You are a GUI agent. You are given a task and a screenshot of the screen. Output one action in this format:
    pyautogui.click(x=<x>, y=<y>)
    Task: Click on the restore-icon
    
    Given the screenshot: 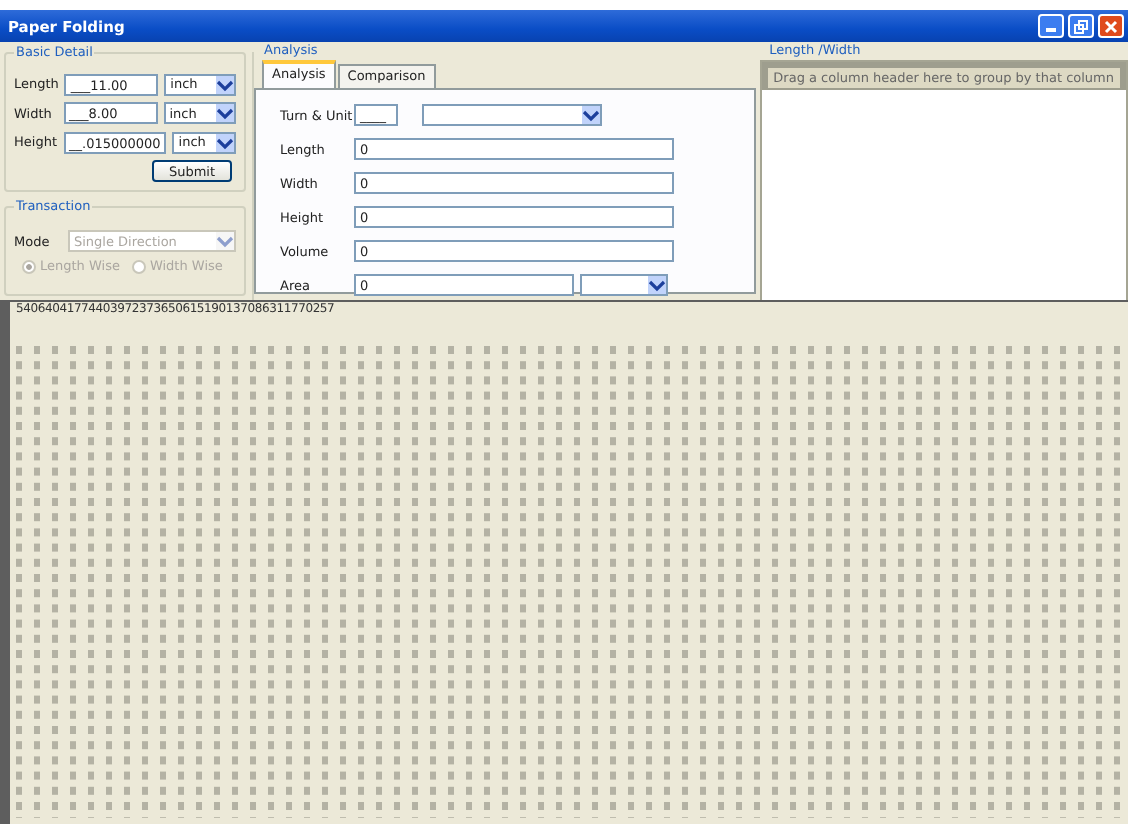 What is the action you would take?
    pyautogui.click(x=1081, y=26)
    